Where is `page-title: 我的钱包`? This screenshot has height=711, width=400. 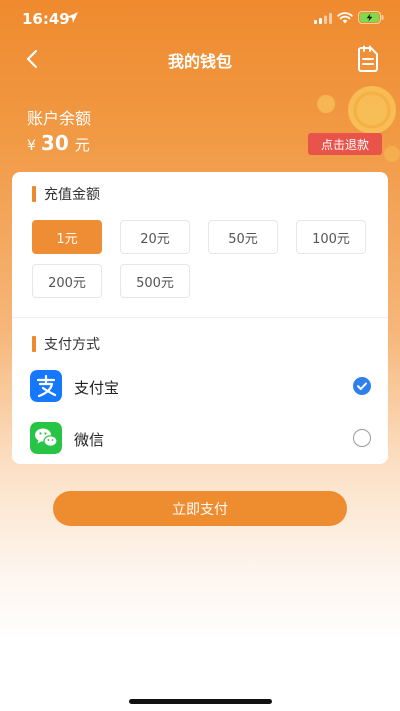 page-title: 我的钱包 is located at coordinates (199, 61).